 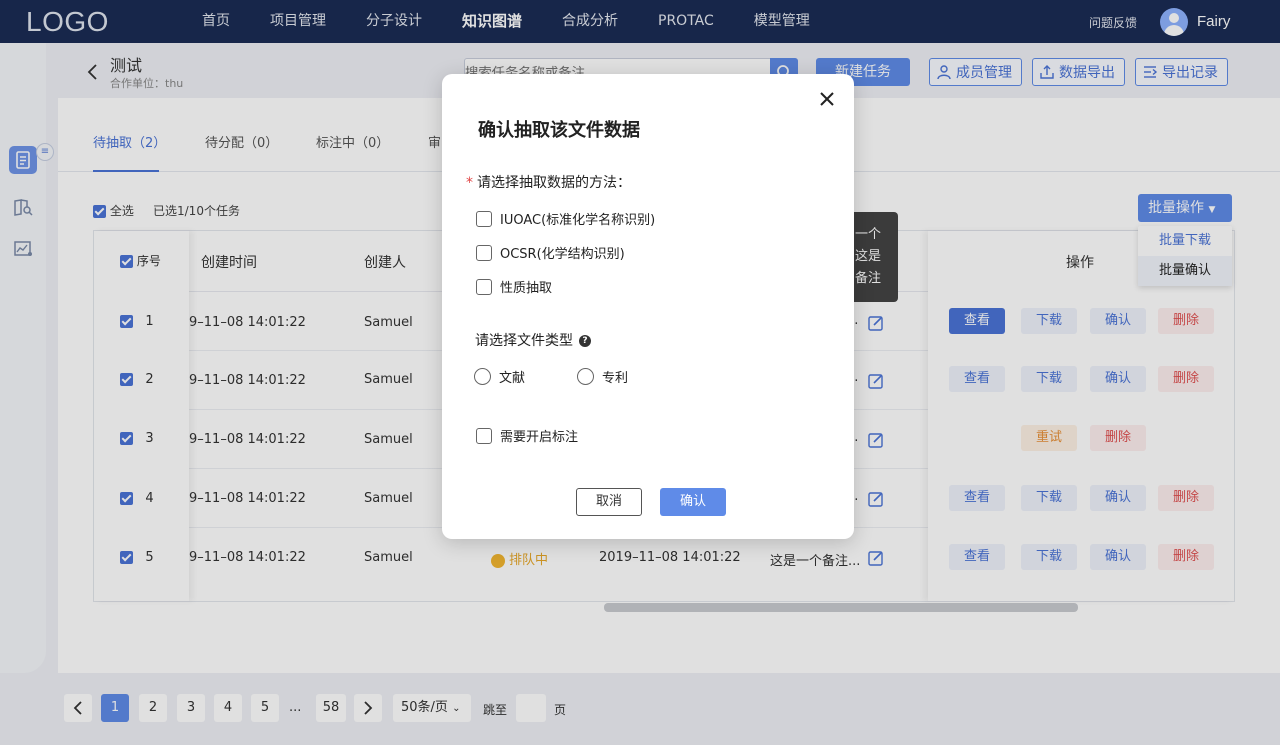 What do you see at coordinates (554, 183) in the screenshot?
I see `method-label: 请选择抽取数据的方法：` at bounding box center [554, 183].